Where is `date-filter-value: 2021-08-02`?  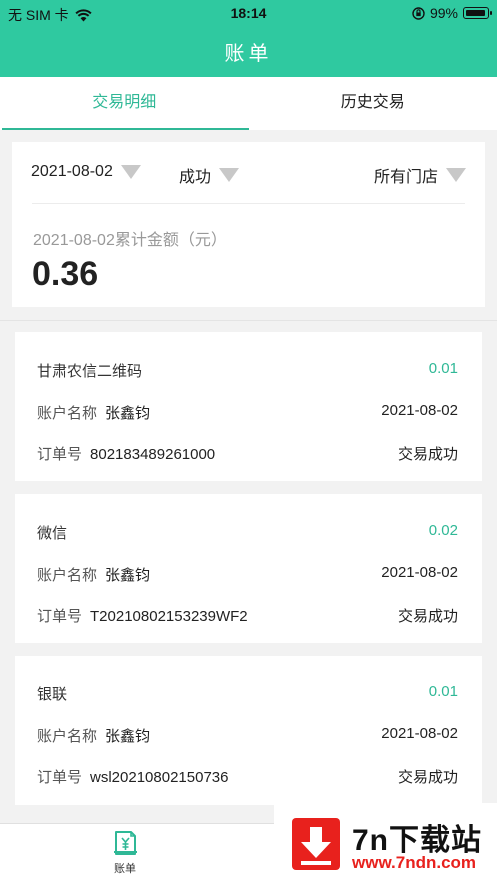 date-filter-value: 2021-08-02 is located at coordinates (72, 171).